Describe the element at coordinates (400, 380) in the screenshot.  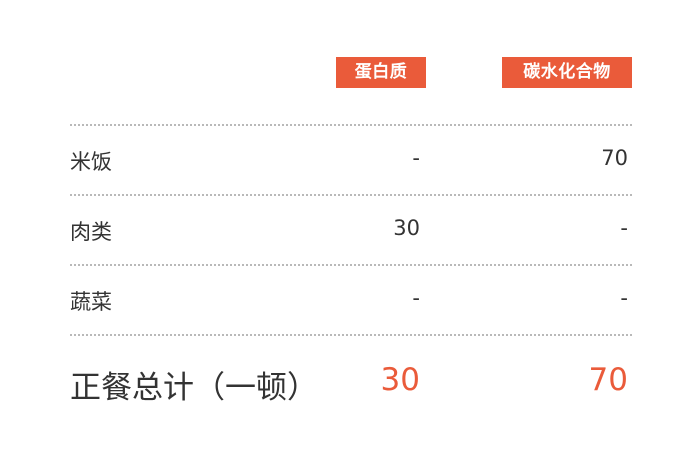
I see `total-protein-value: 30` at that location.